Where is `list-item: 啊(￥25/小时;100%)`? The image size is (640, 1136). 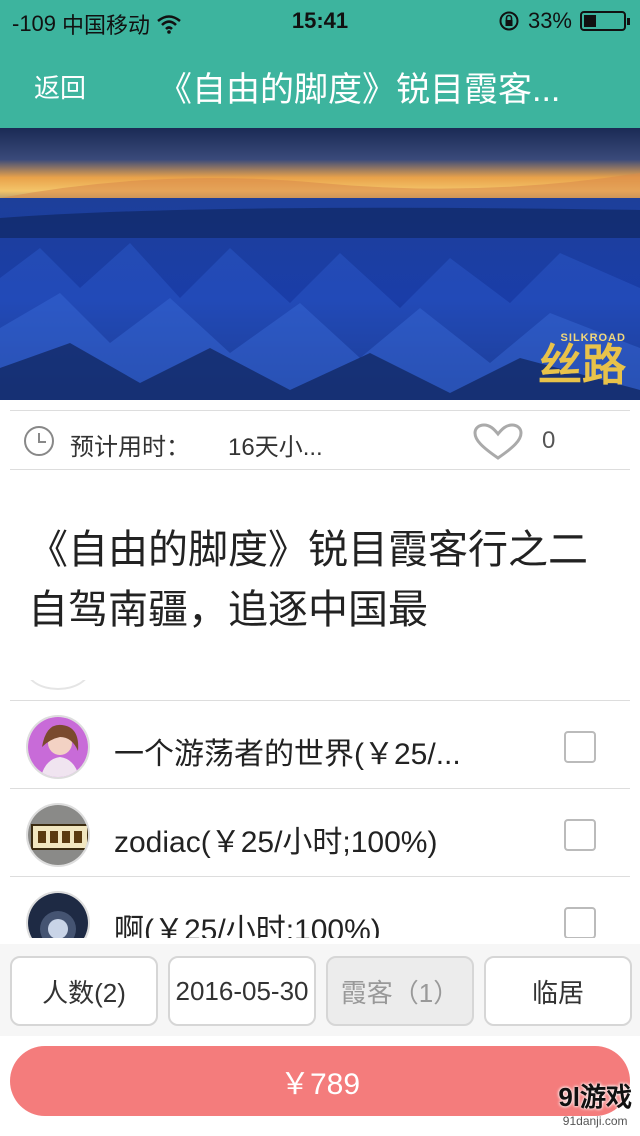 list-item: 啊(￥25/小时;100%) is located at coordinates (320, 907).